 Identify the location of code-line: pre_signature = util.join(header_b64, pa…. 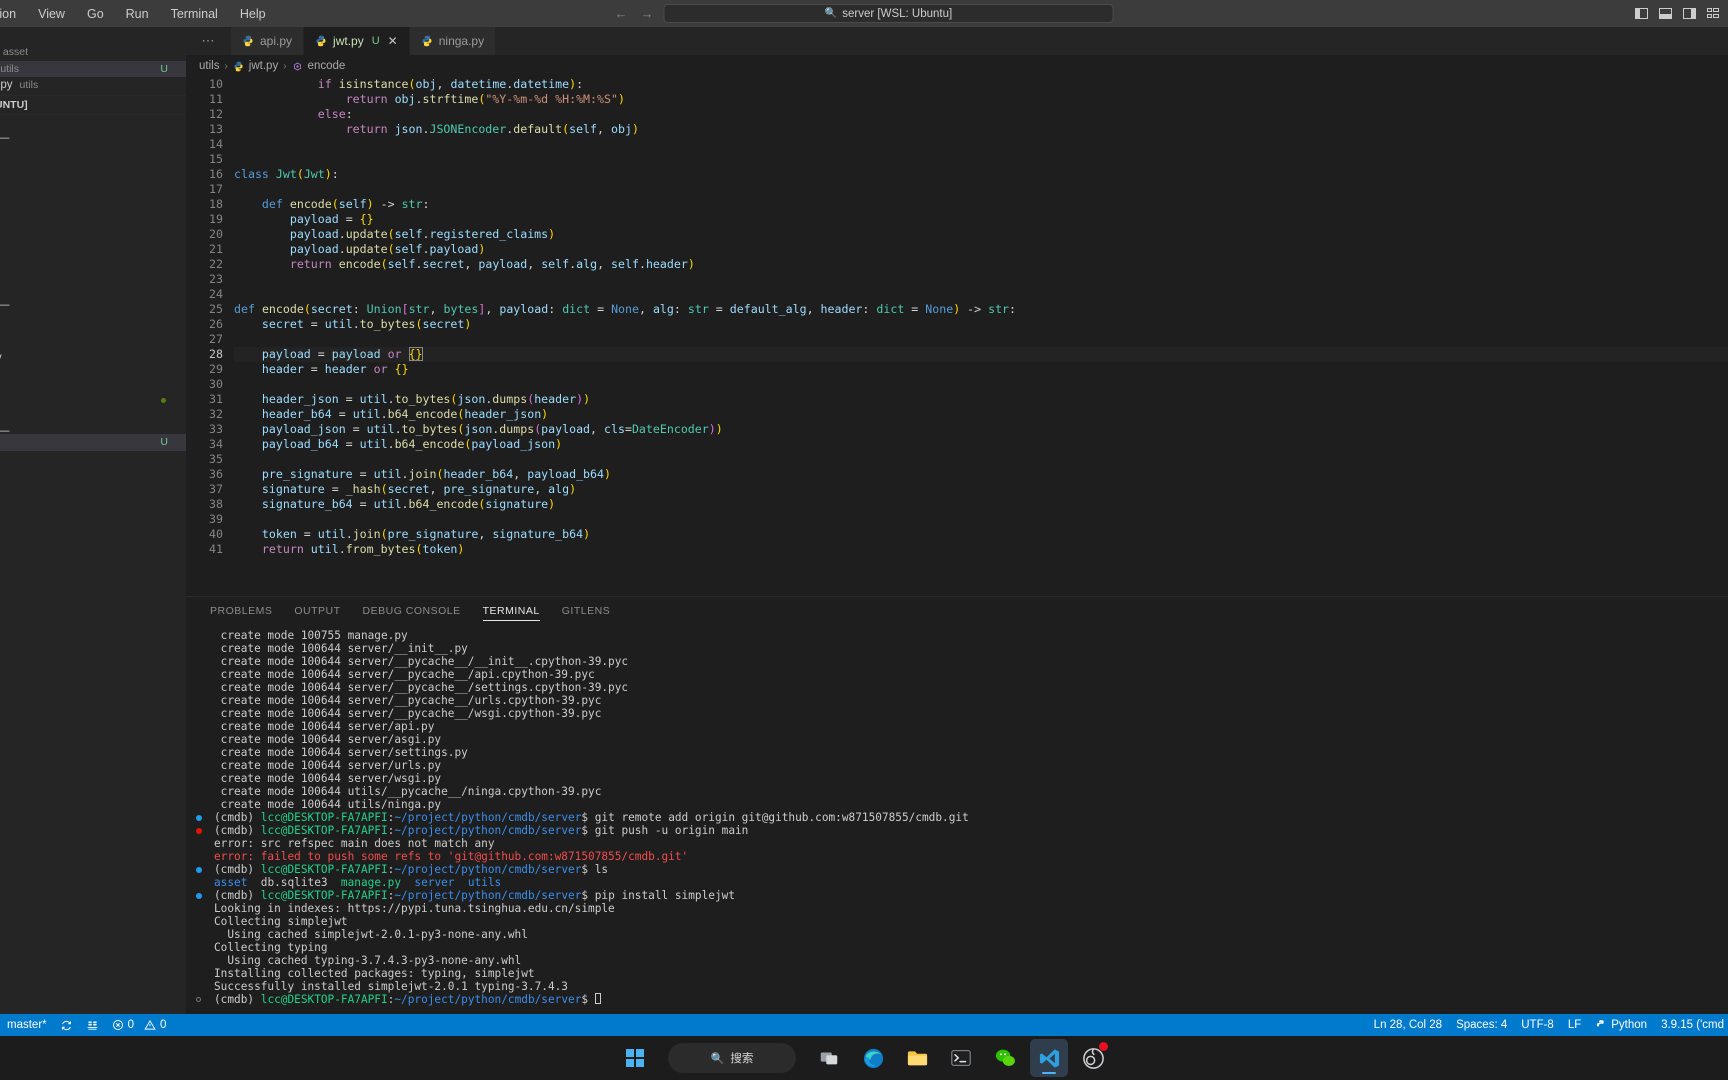
(981, 474).